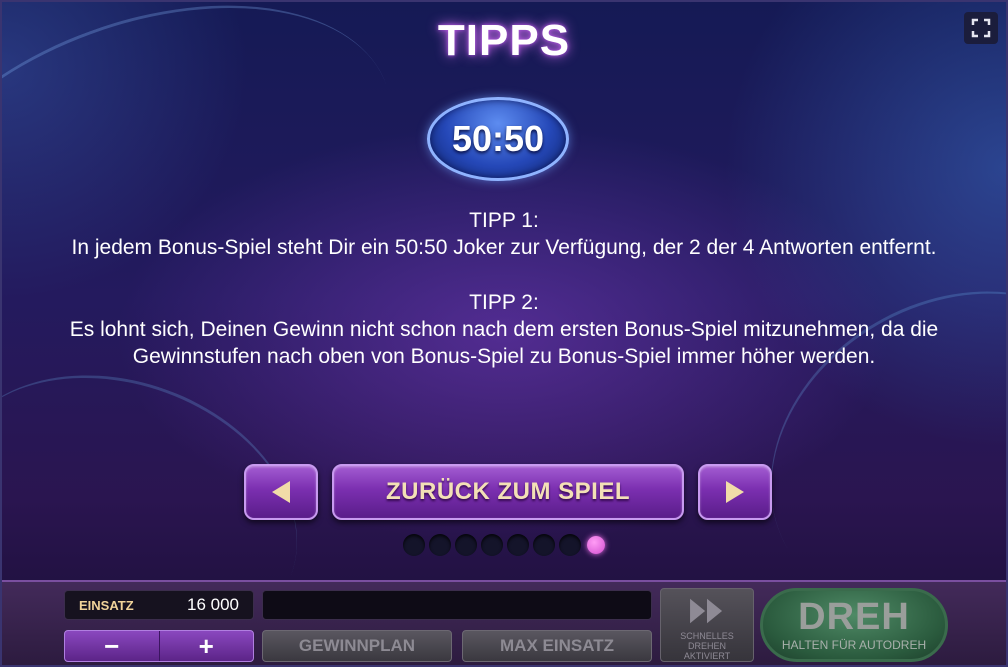 Image resolution: width=1008 pixels, height=667 pixels. What do you see at coordinates (707, 641) in the screenshot?
I see `fast-spin-label-line1: SCHNELLES DREHEN` at bounding box center [707, 641].